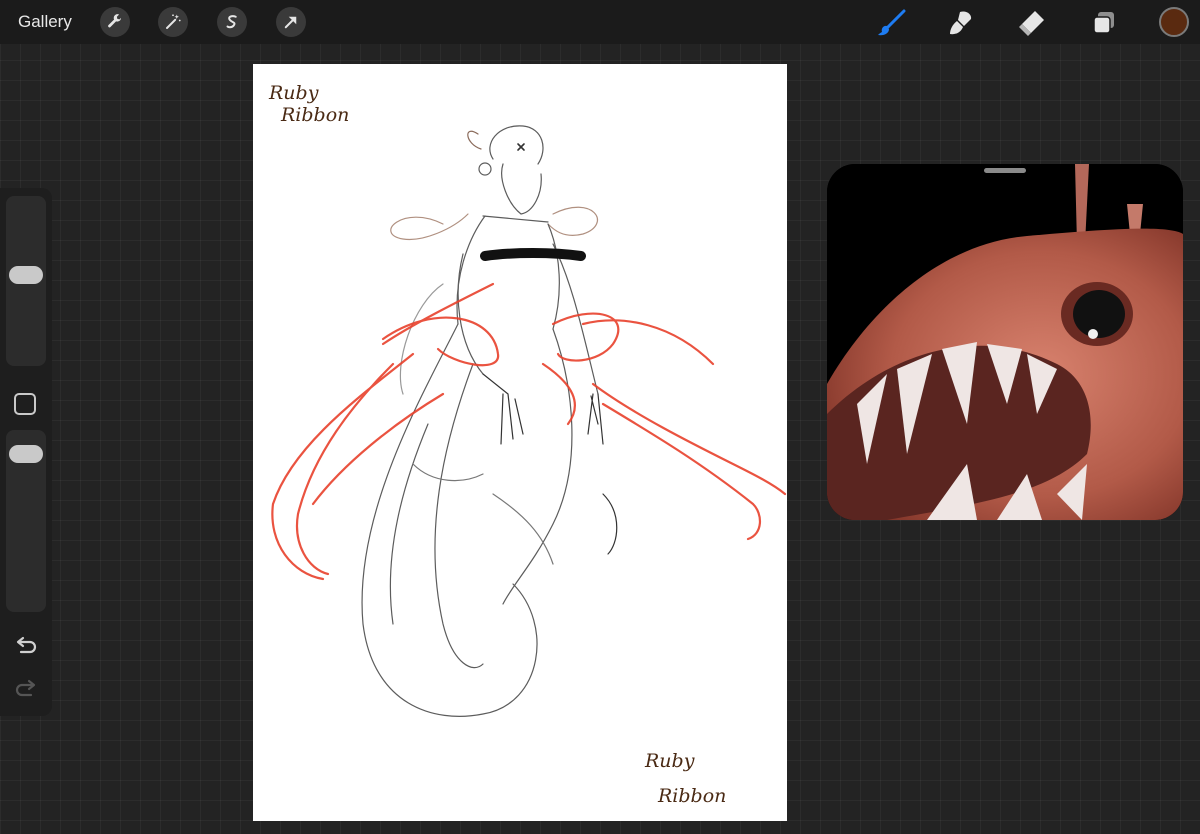  I want to click on layers-icon, so click(1103, 23).